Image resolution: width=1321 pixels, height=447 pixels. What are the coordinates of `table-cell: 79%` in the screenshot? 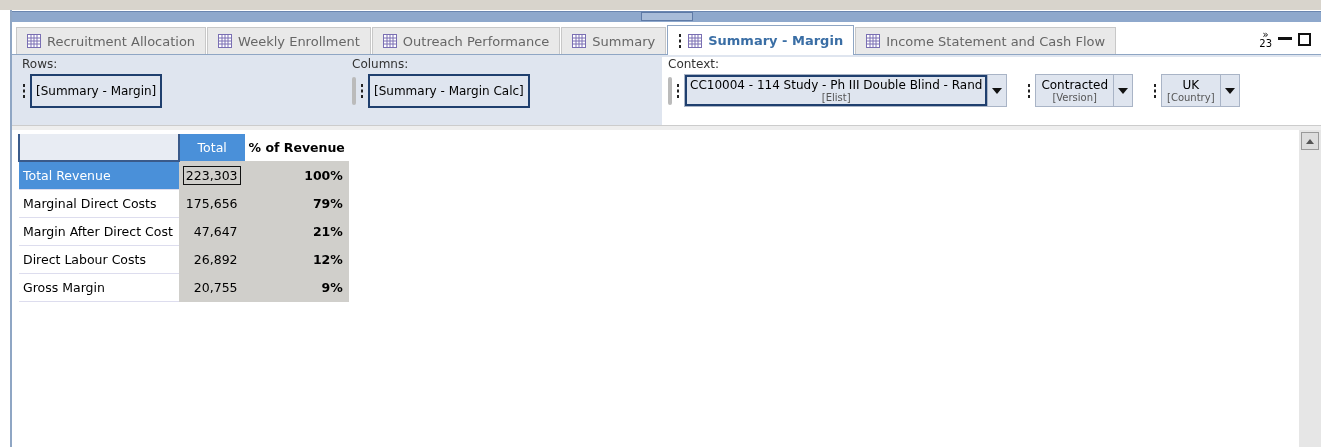 It's located at (296, 203).